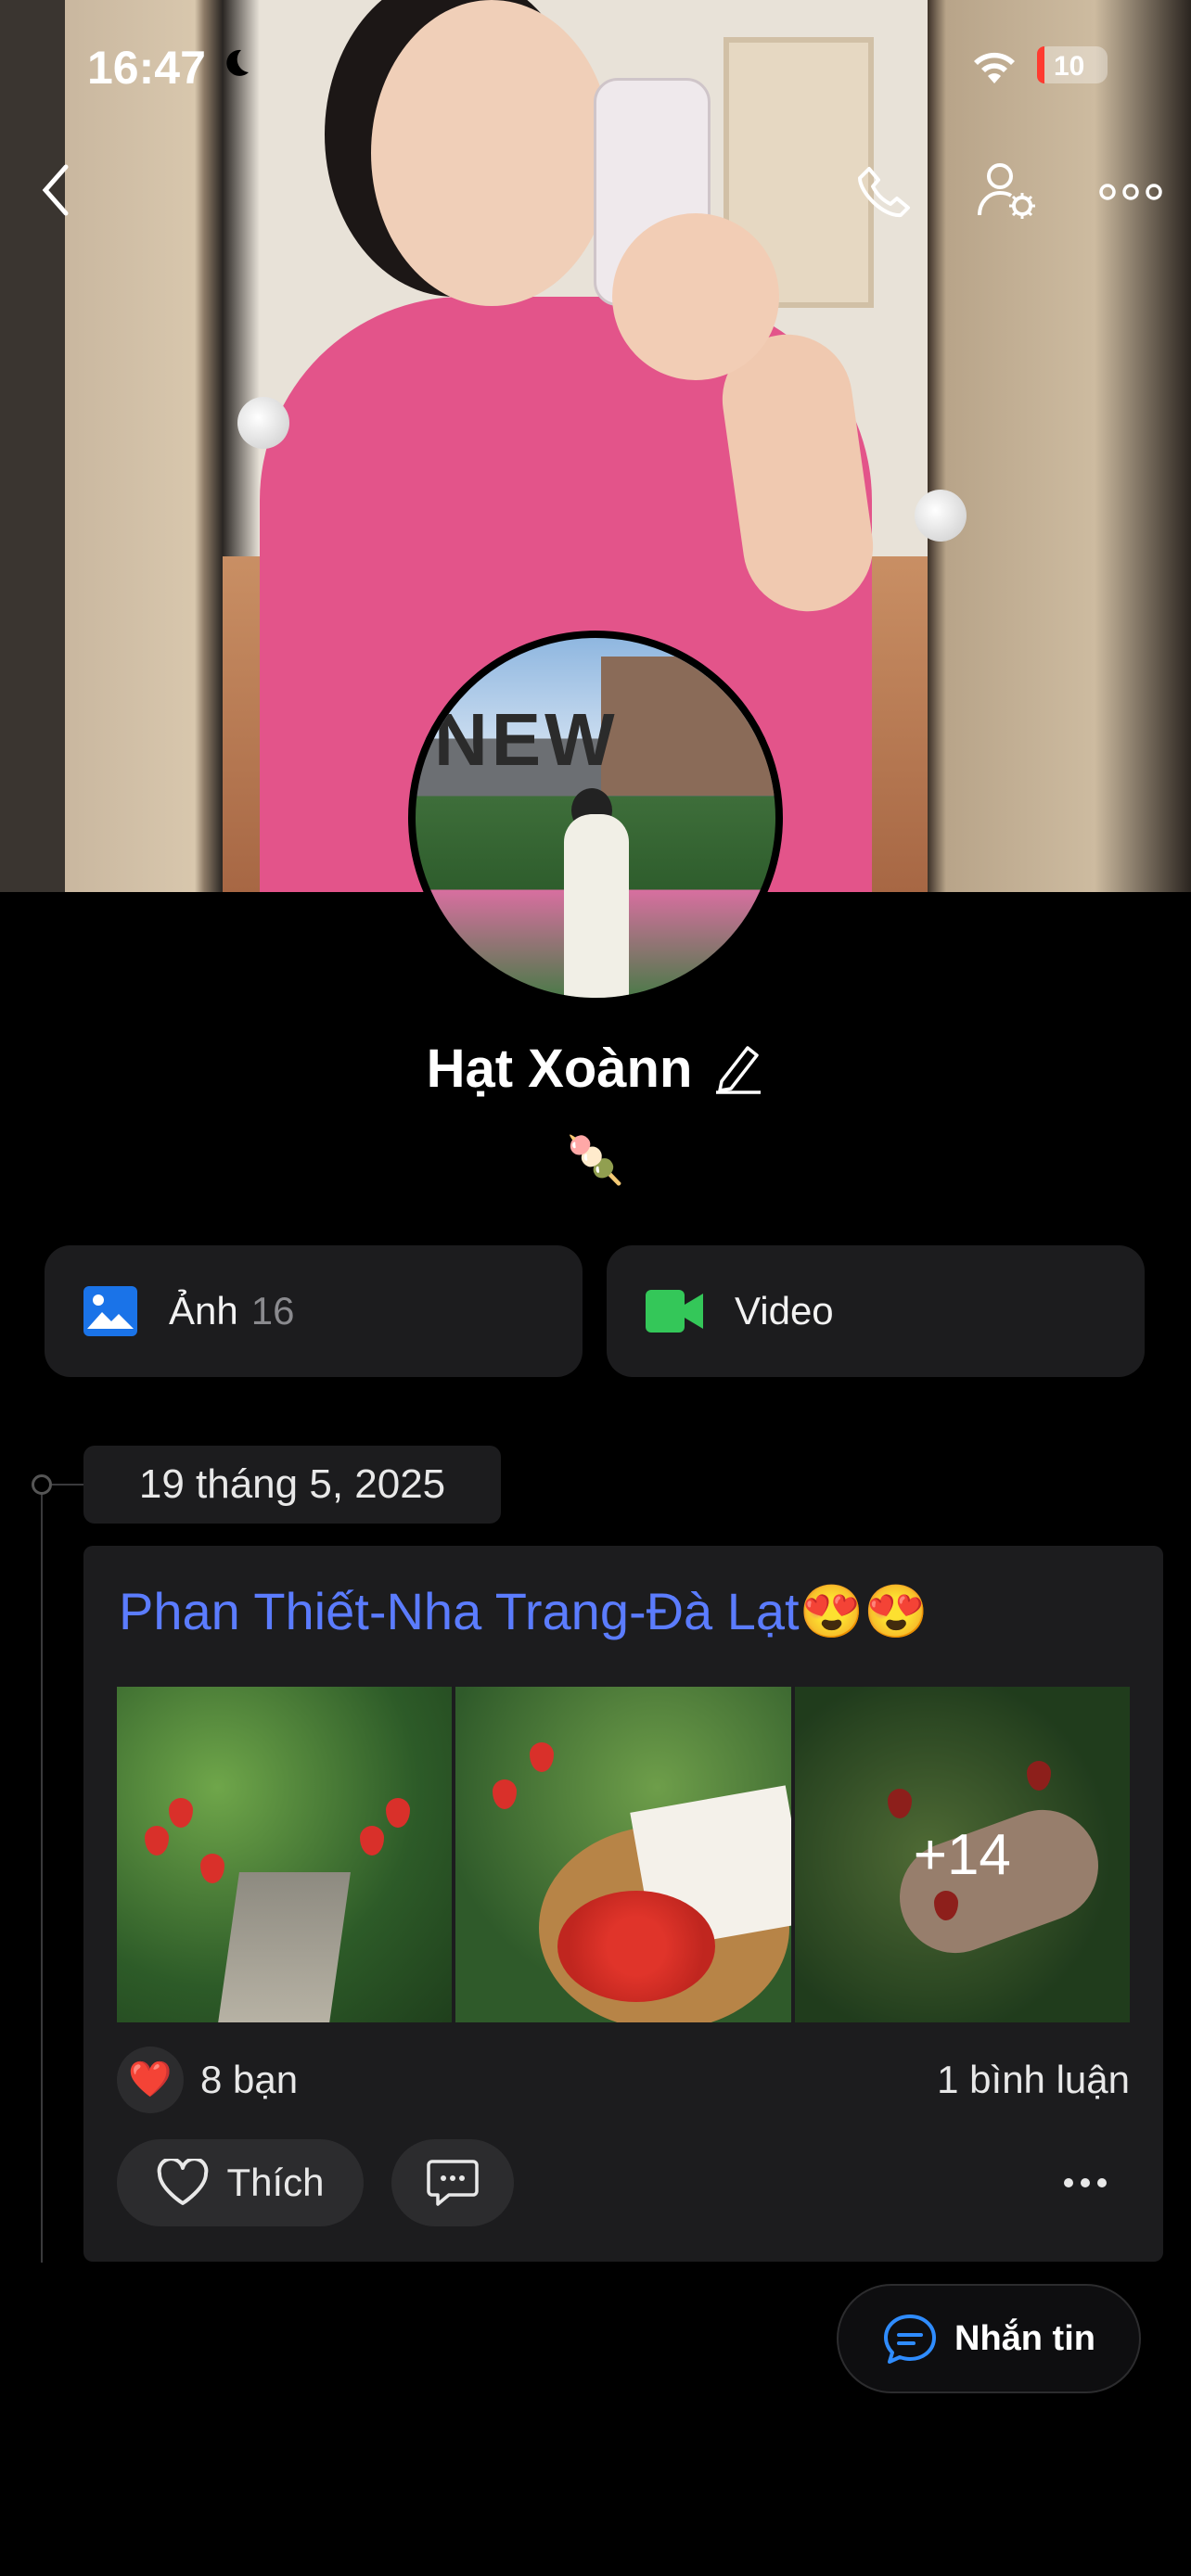 Image resolution: width=1191 pixels, height=2576 pixels. I want to click on videos-label: Video, so click(784, 1311).